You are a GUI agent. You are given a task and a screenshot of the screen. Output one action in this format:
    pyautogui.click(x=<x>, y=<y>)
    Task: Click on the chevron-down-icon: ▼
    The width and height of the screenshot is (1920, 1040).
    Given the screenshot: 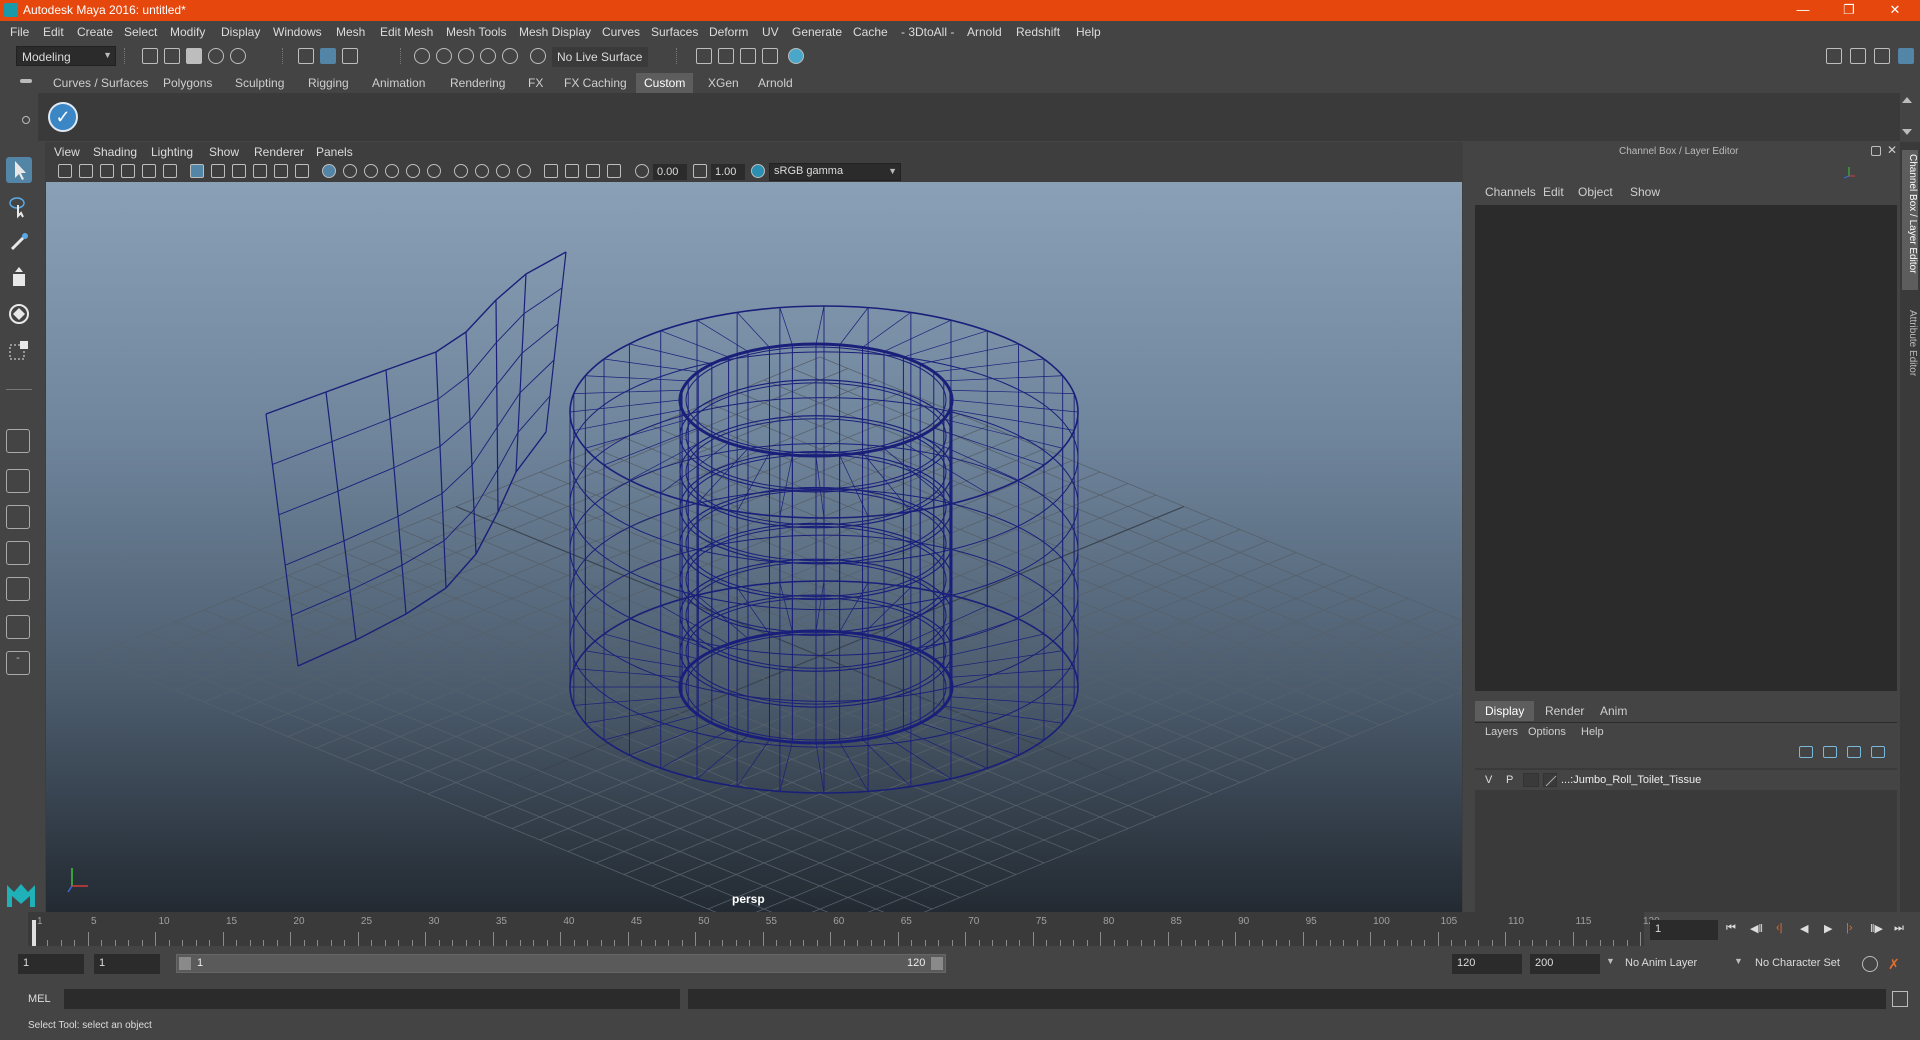 What is the action you would take?
    pyautogui.click(x=1738, y=961)
    